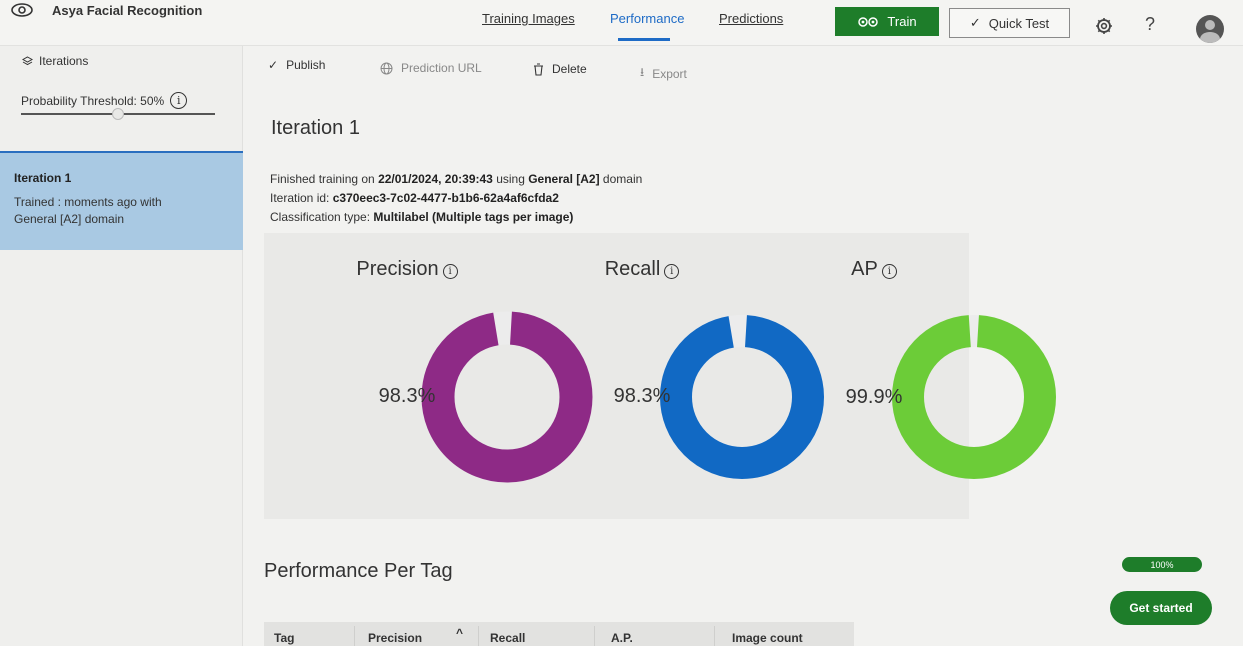 The height and width of the screenshot is (646, 1243). I want to click on threshold-slider, so click(118, 114).